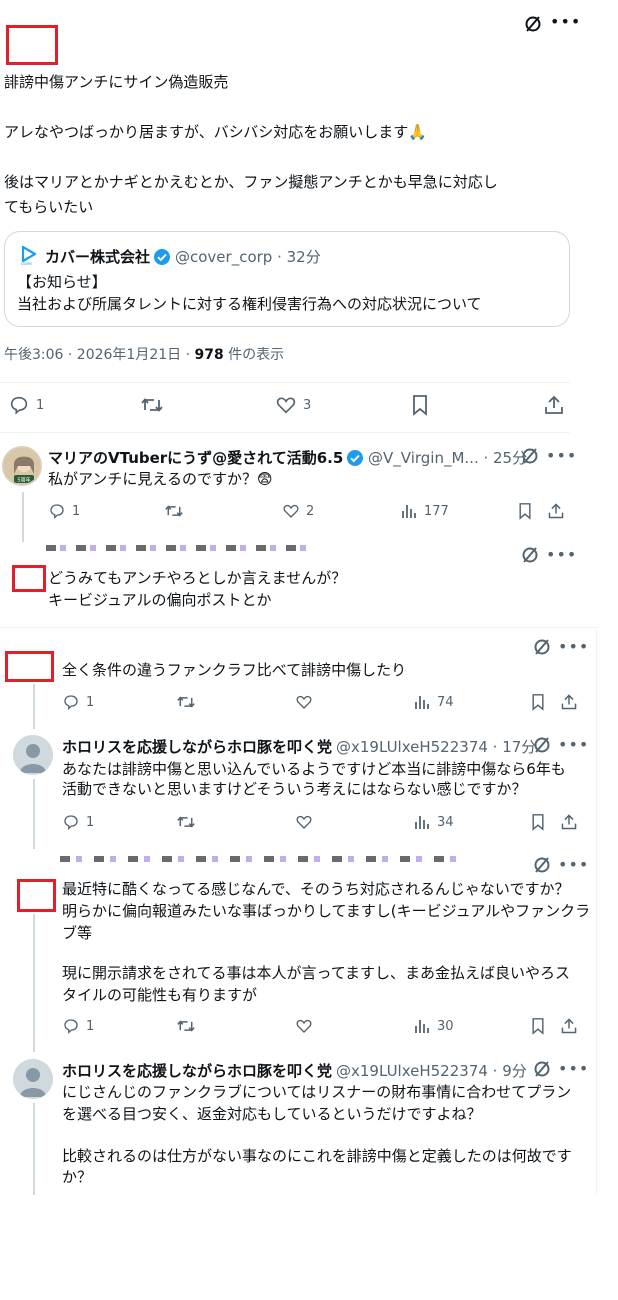 The height and width of the screenshot is (1300, 618). Describe the element at coordinates (251, 182) in the screenshot. I see `post-text-line3: 後はマリアとかナギとかえむとか、ファン擬態アンチとかも早急に対応し` at that location.